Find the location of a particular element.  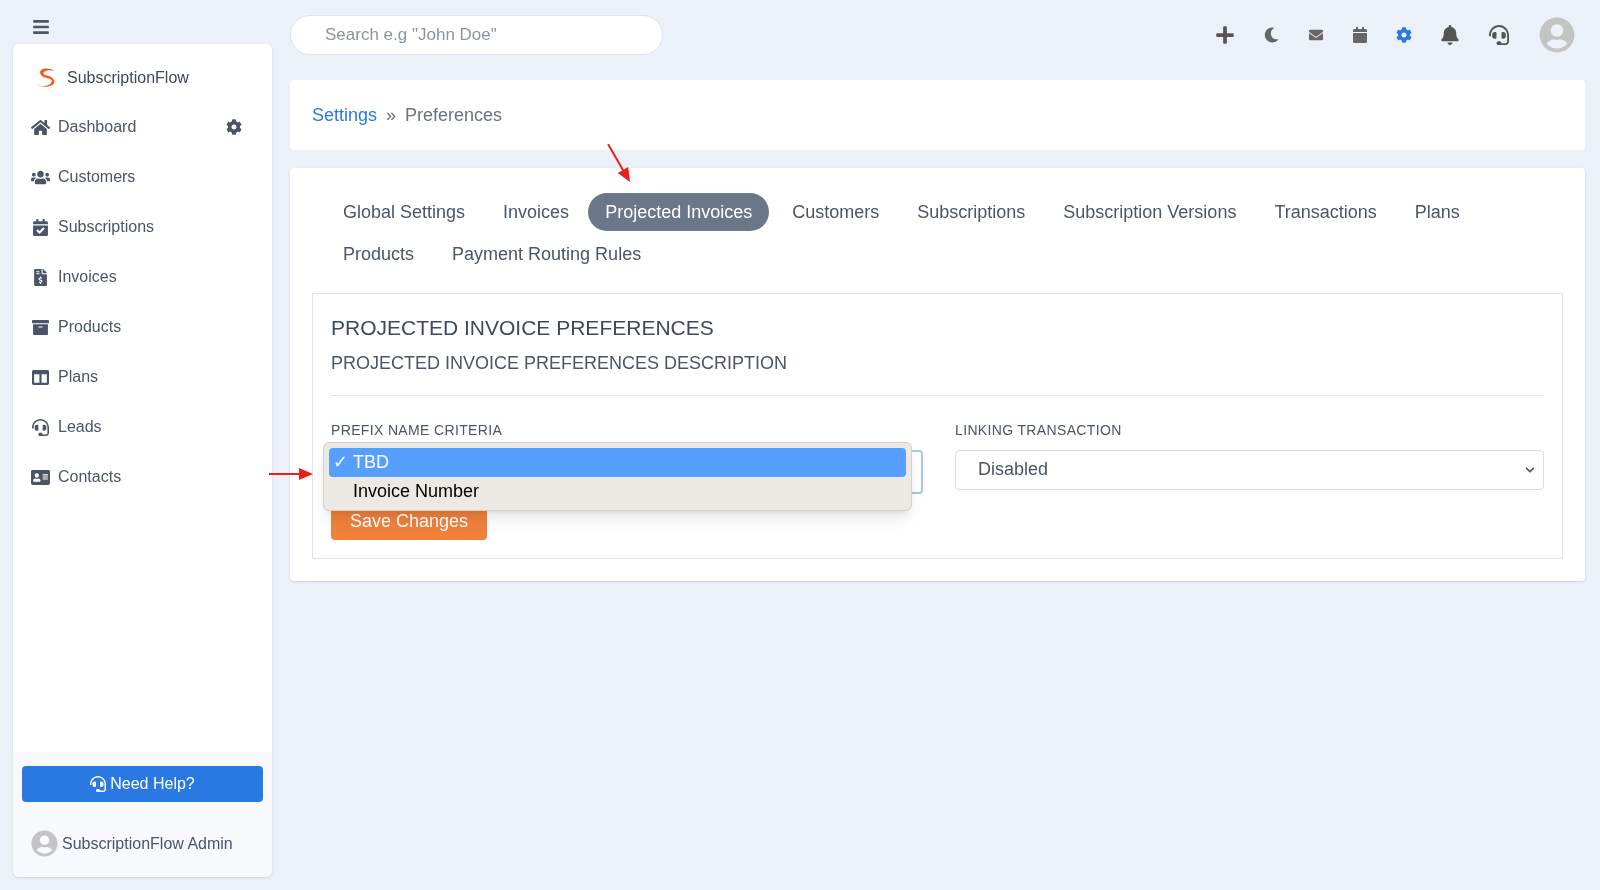

tab: Subscription Versions is located at coordinates (1150, 212).